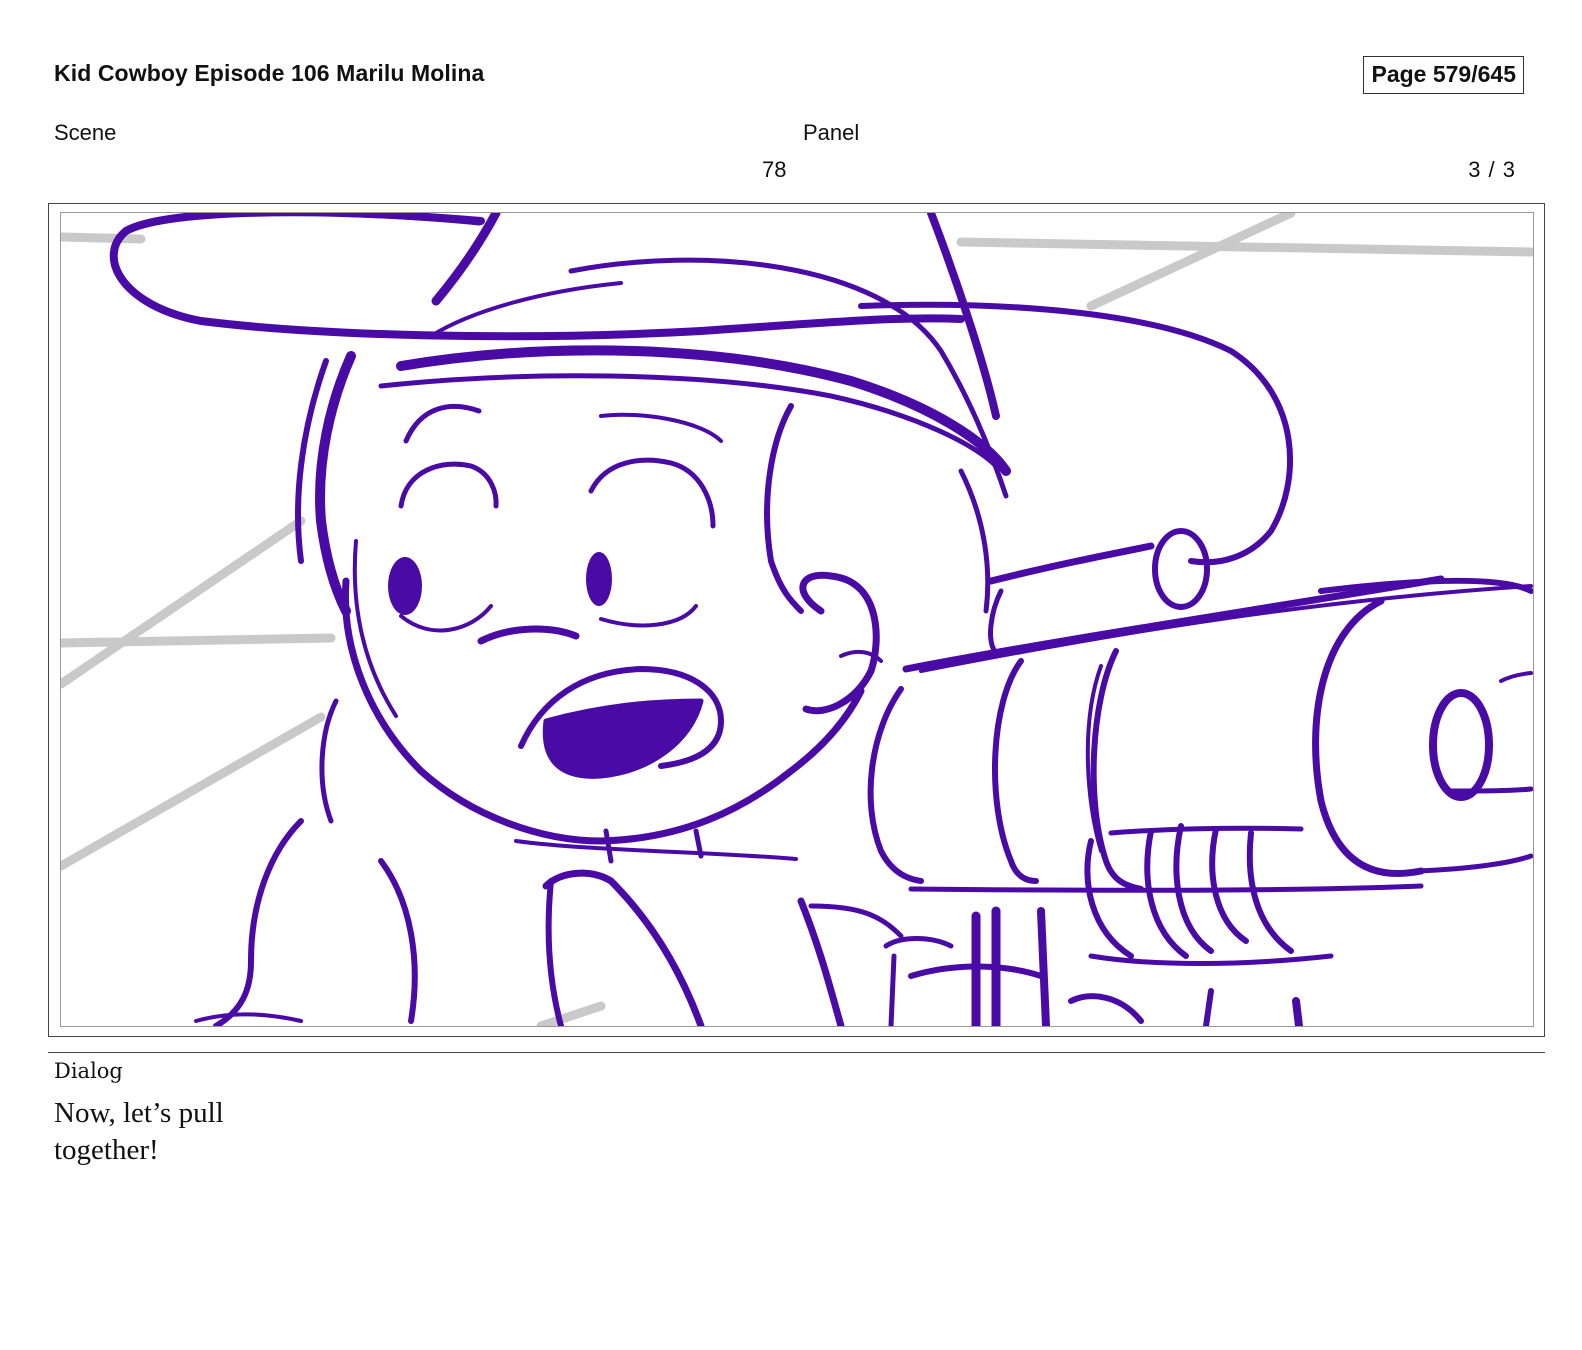 This screenshot has width=1582, height=1350. Describe the element at coordinates (269, 73) in the screenshot. I see `document-title: Kid Cowboy Episode 106 Marilu Molina` at that location.